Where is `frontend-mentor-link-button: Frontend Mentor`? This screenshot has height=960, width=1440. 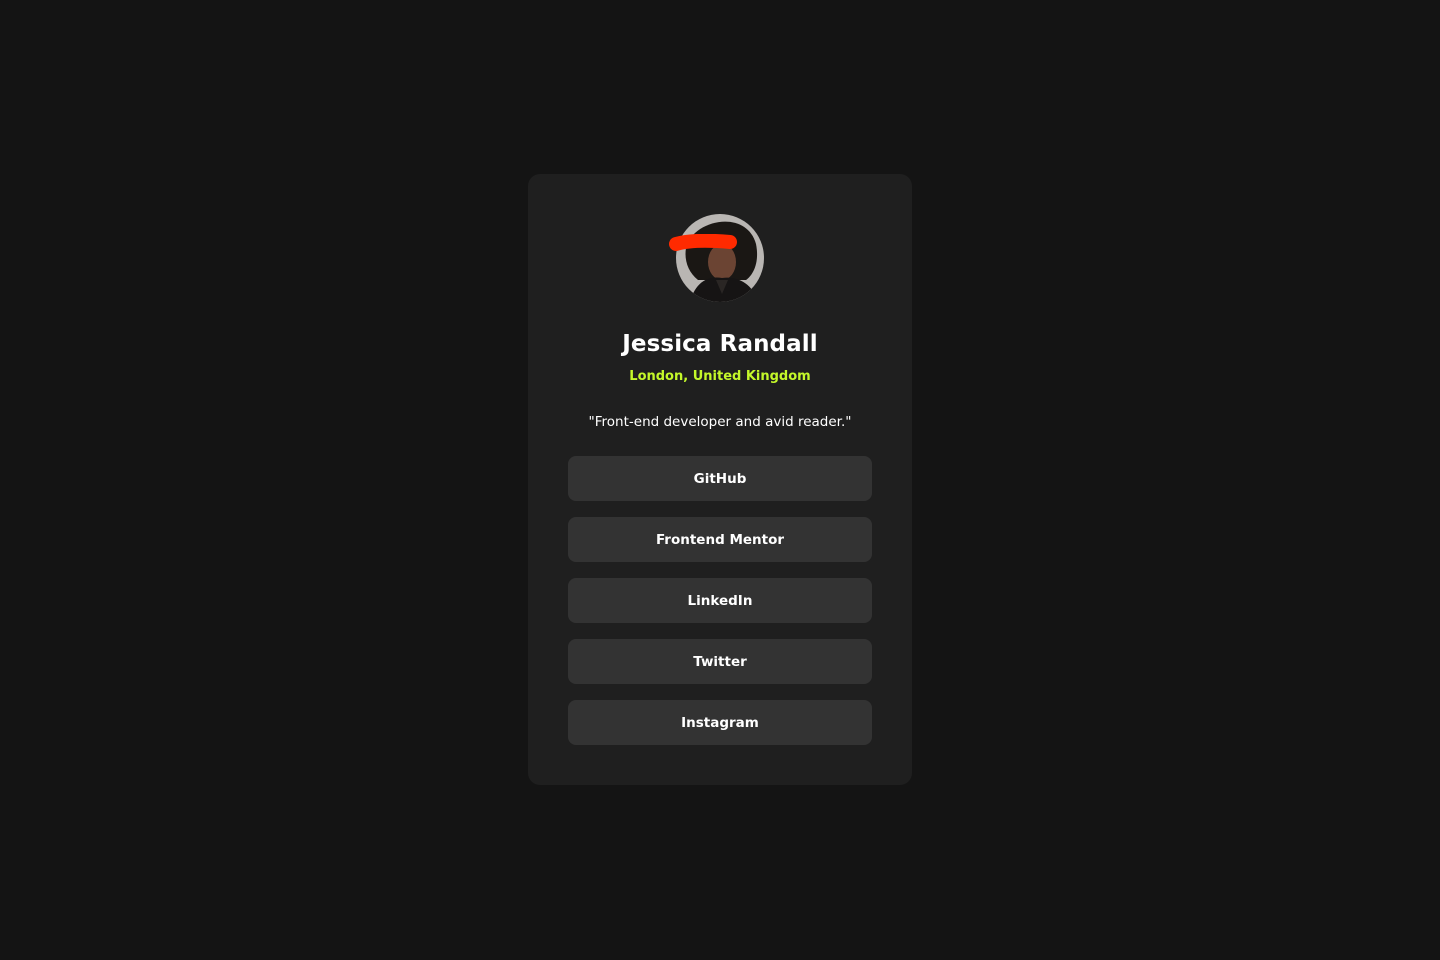 frontend-mentor-link-button: Frontend Mentor is located at coordinates (720, 539).